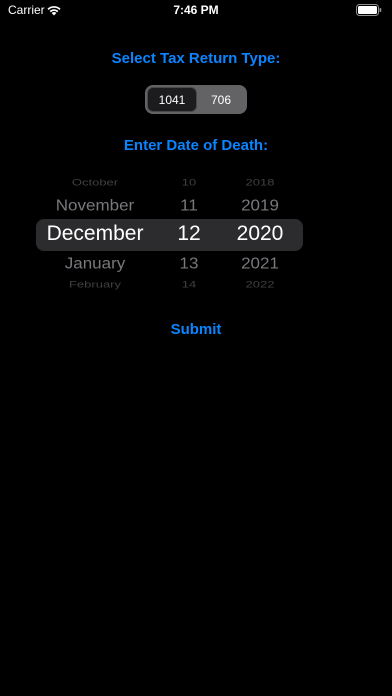 This screenshot has width=392, height=696. What do you see at coordinates (221, 99) in the screenshot?
I see `segment-706: 706` at bounding box center [221, 99].